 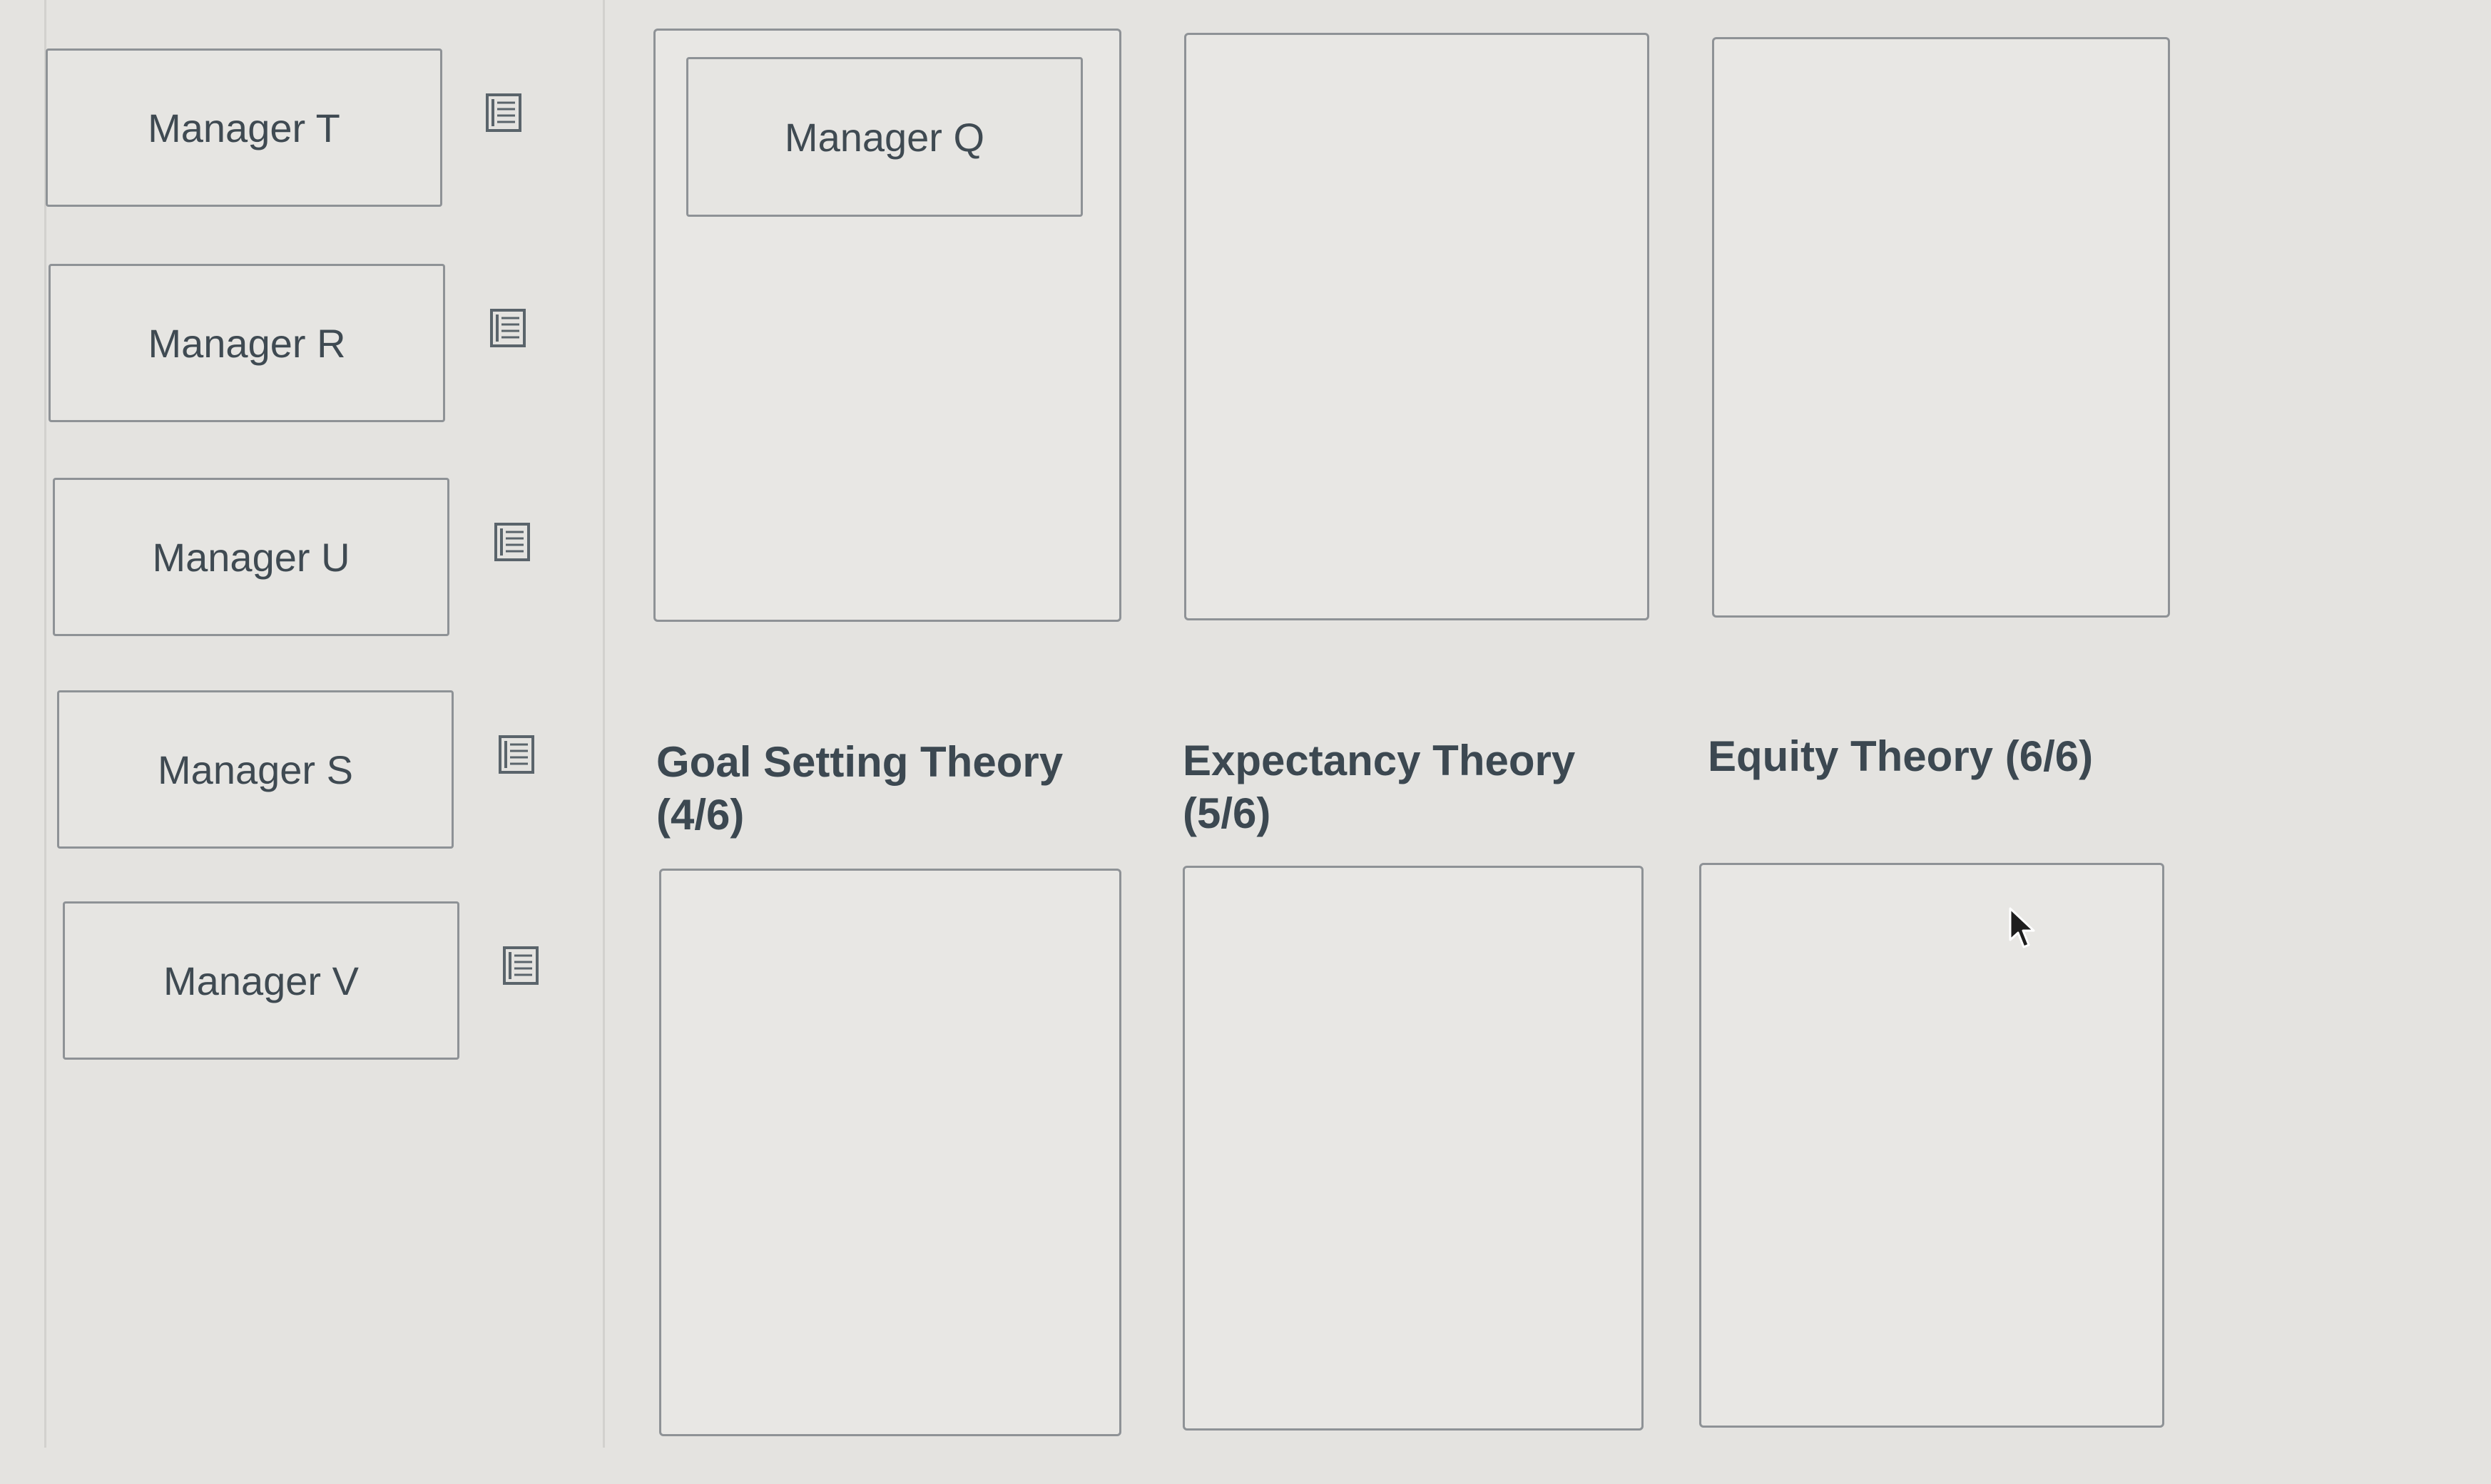 I want to click on placed-card-manager-q: Manager Q, so click(x=884, y=137).